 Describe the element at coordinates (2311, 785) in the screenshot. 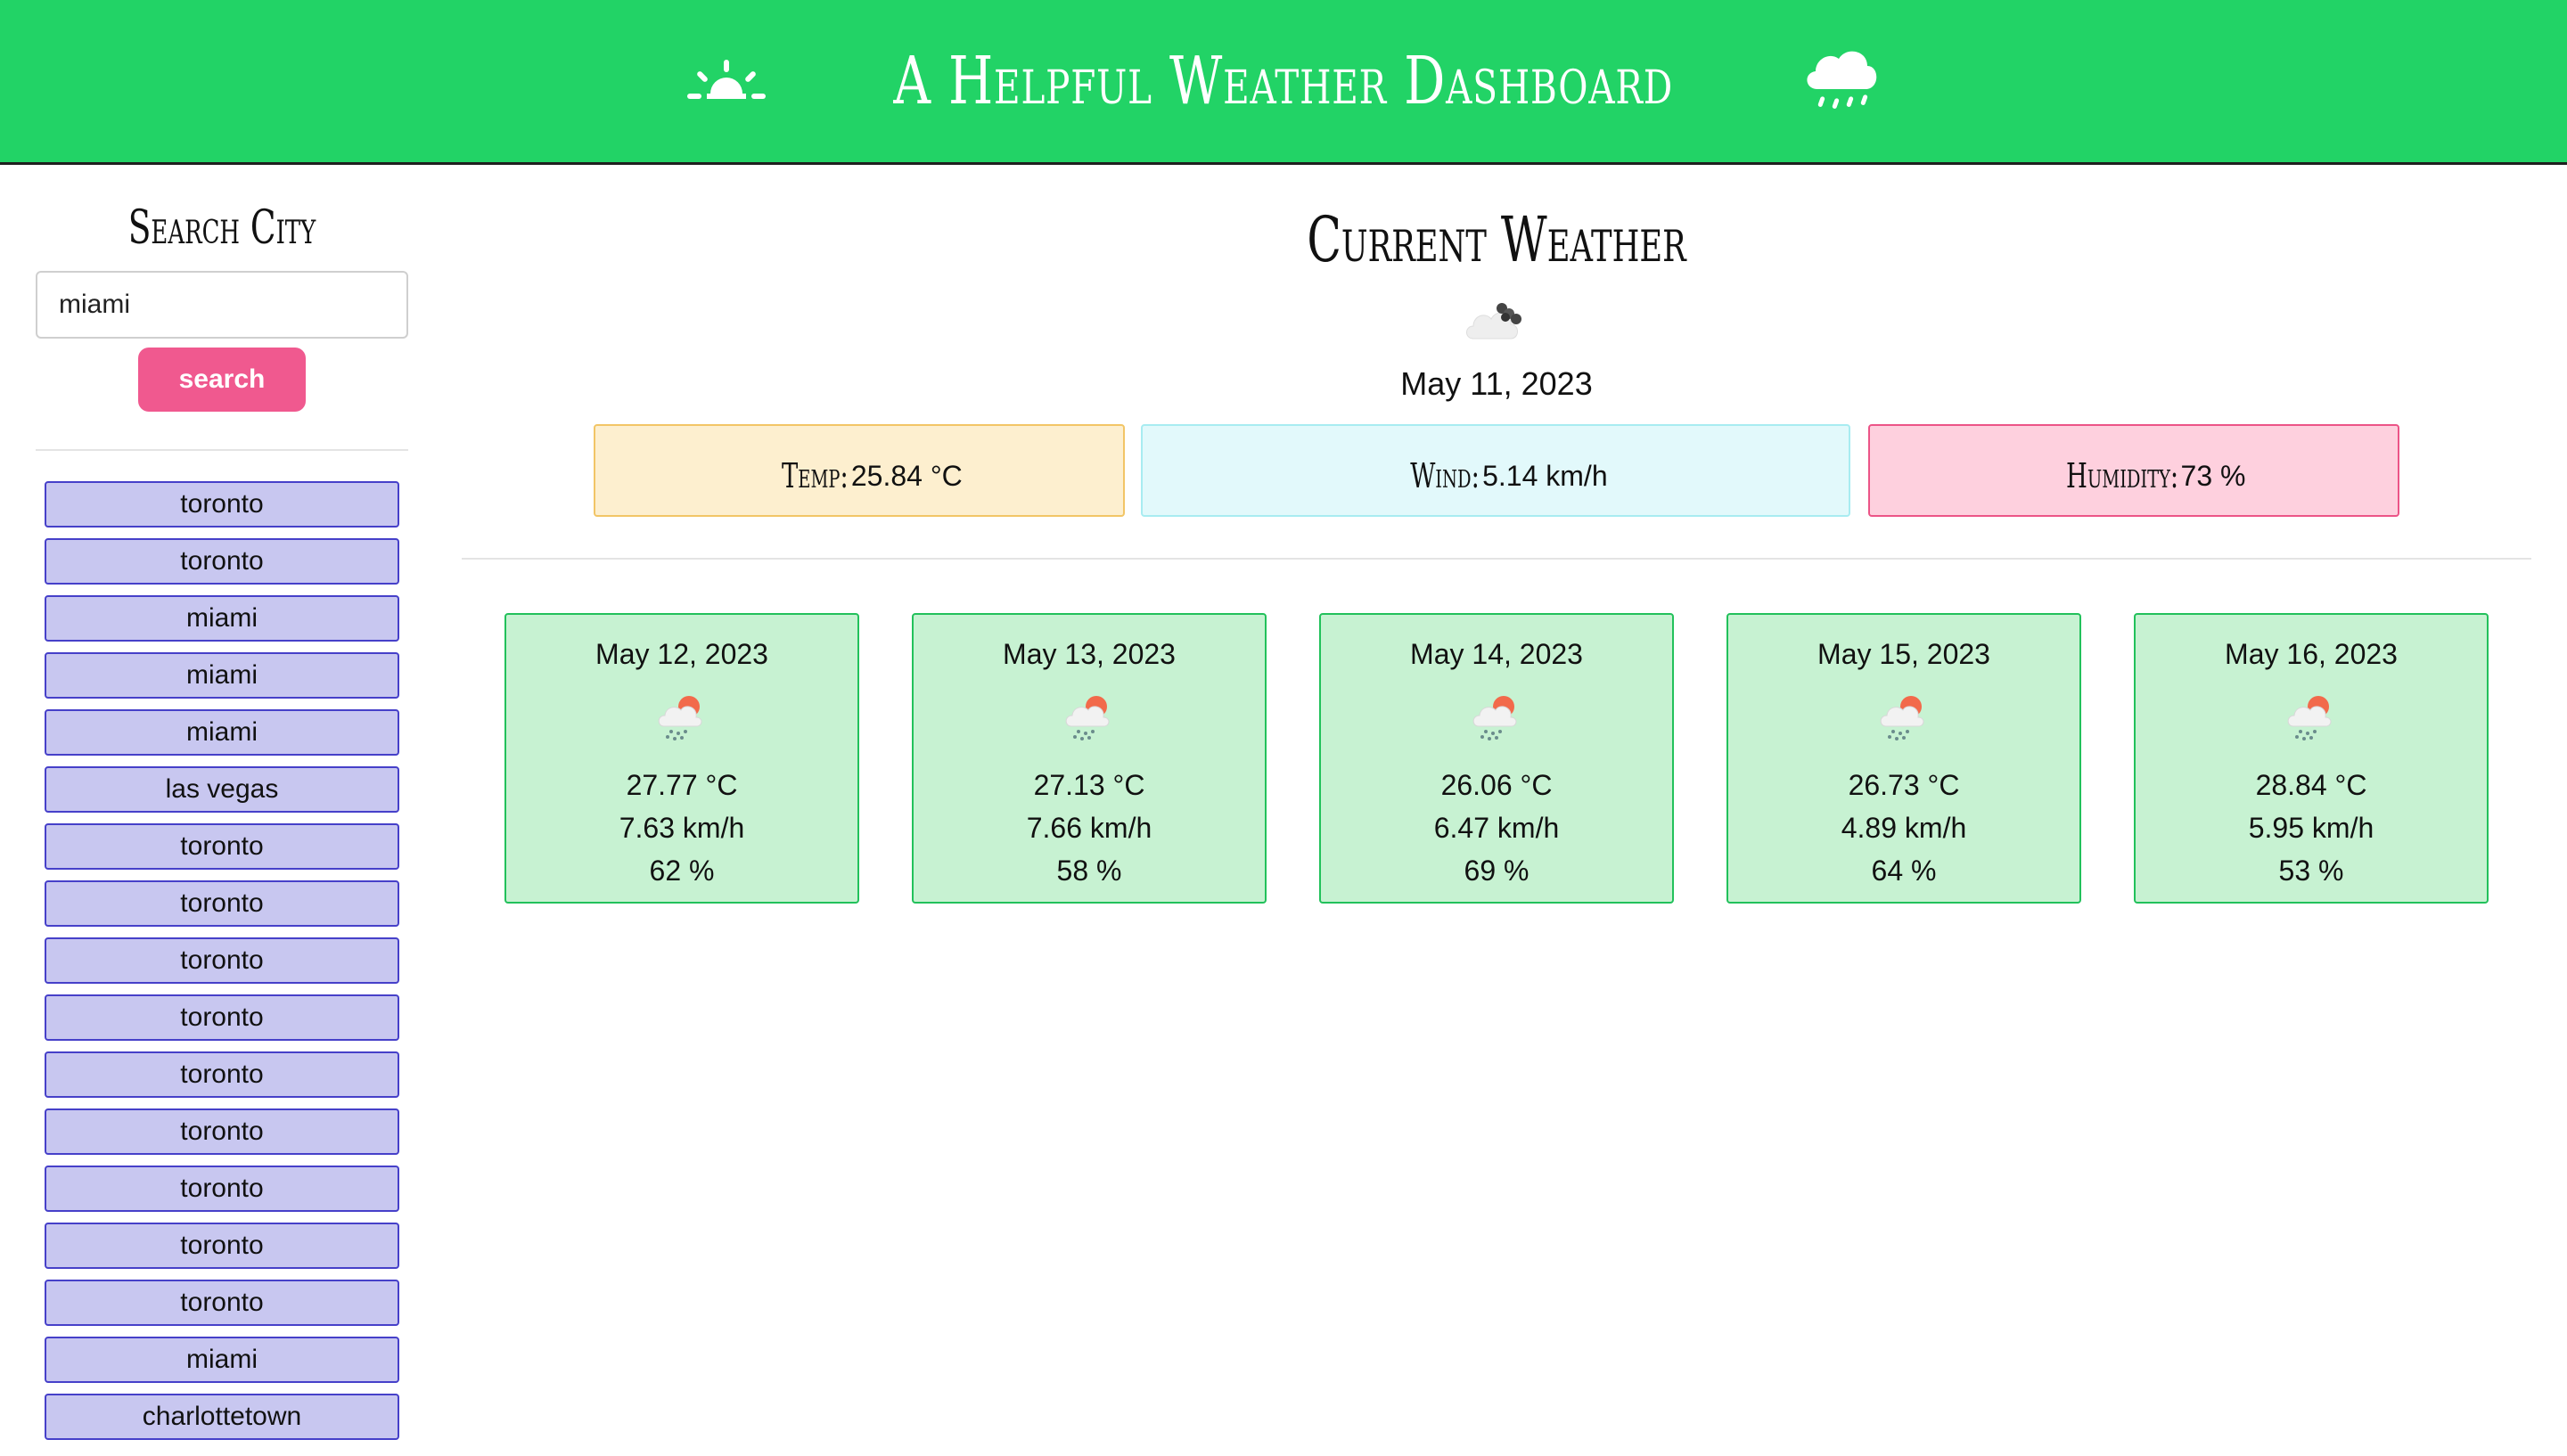

I see `forecast-temp: 28.84 °C` at that location.